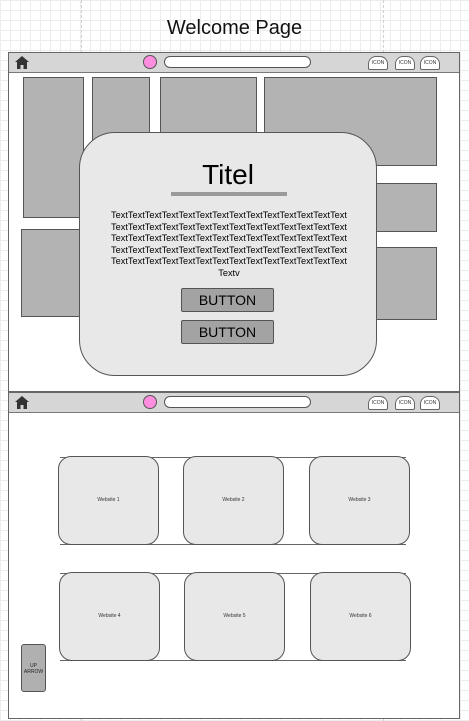 The height and width of the screenshot is (721, 469). Describe the element at coordinates (227, 300) in the screenshot. I see `primary-button: BUTTON` at that location.